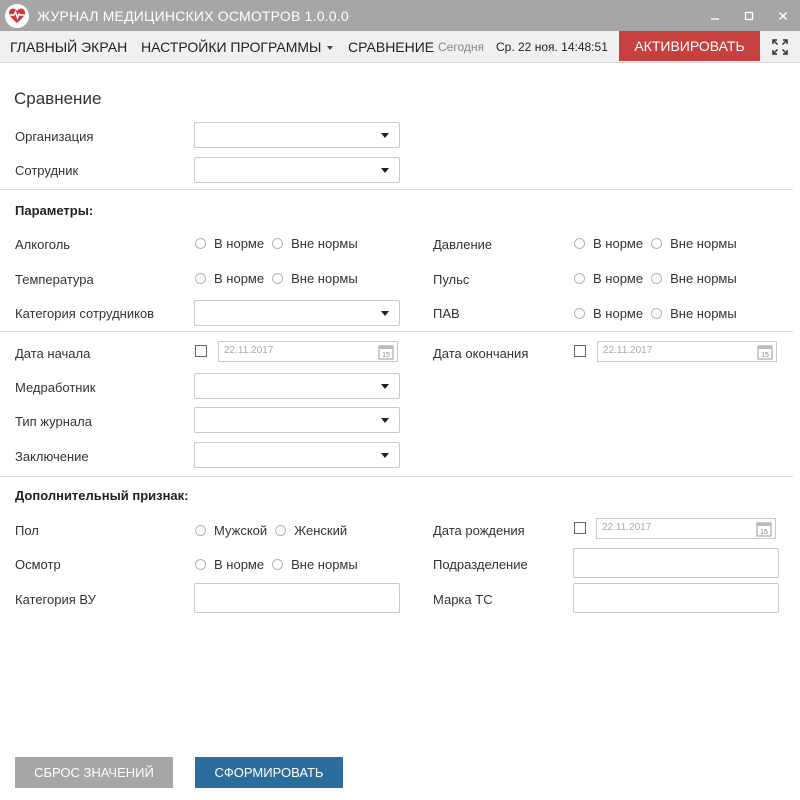 This screenshot has width=800, height=800. What do you see at coordinates (627, 527) in the screenshot?
I see `birth-date-value: 22.11.2017` at bounding box center [627, 527].